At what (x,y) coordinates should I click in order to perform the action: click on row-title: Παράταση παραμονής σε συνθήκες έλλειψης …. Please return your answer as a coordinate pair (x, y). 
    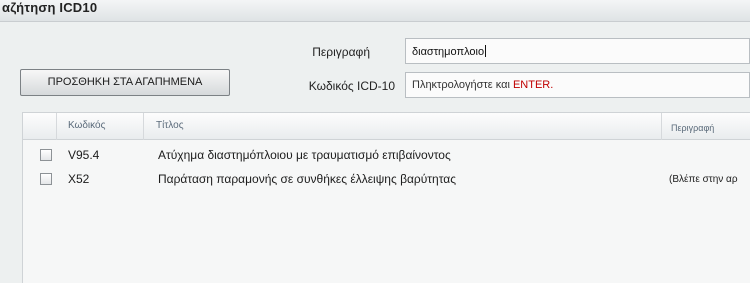
    Looking at the image, I should click on (307, 179).